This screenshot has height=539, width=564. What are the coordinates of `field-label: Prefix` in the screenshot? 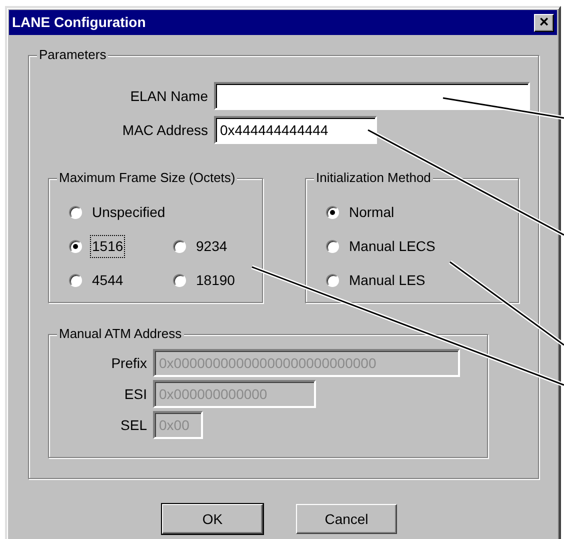 It's located at (128, 363).